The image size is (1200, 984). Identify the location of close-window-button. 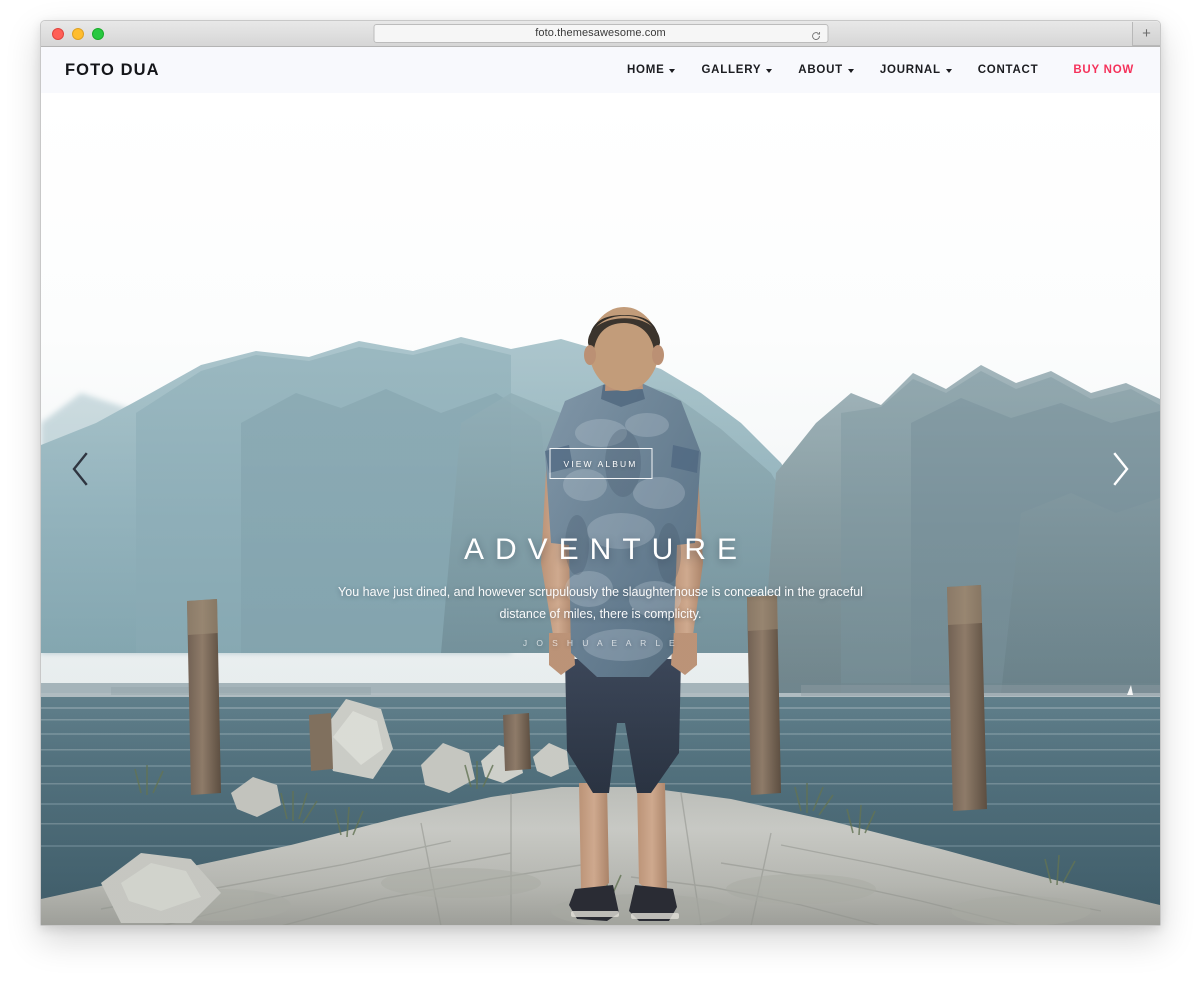
(58, 33).